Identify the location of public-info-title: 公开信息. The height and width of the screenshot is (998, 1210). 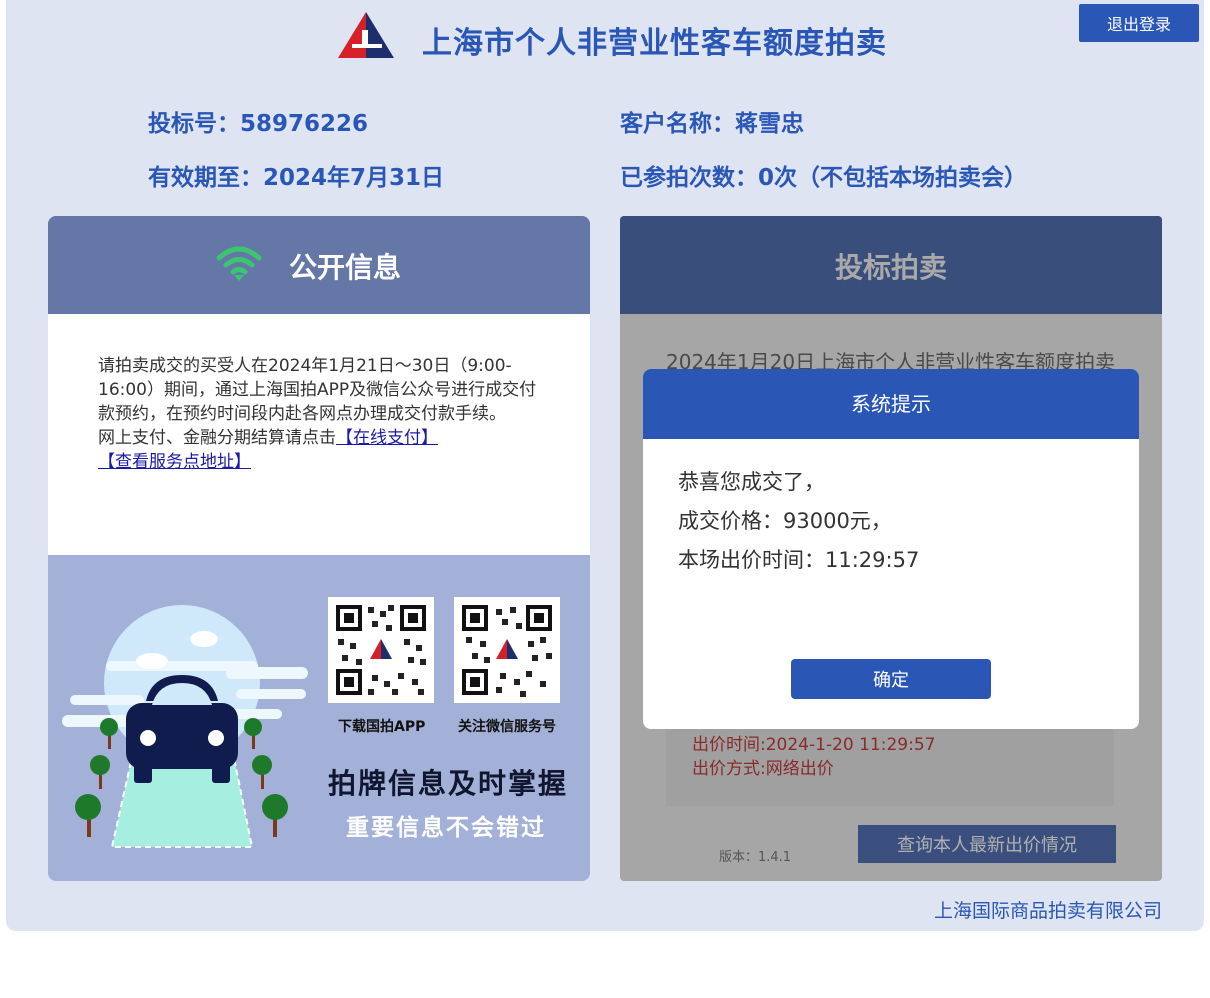
(345, 267).